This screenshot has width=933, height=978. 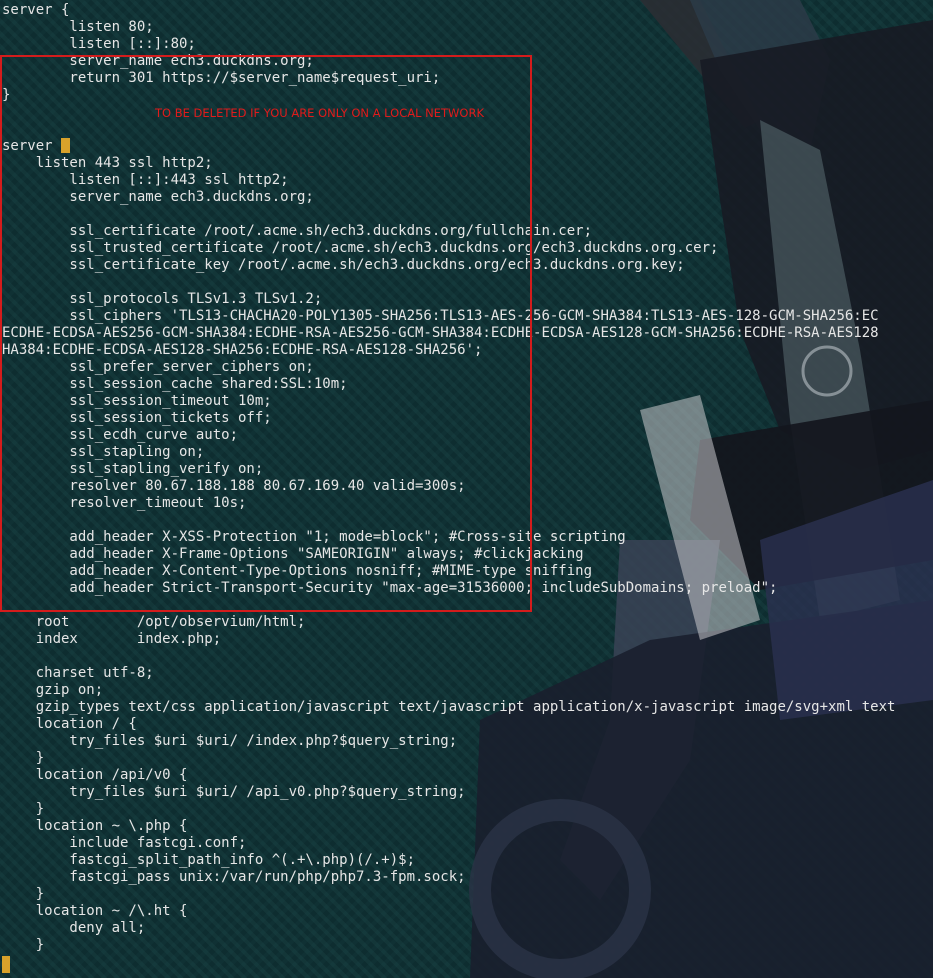 I want to click on code-line: location / {, so click(x=69, y=724).